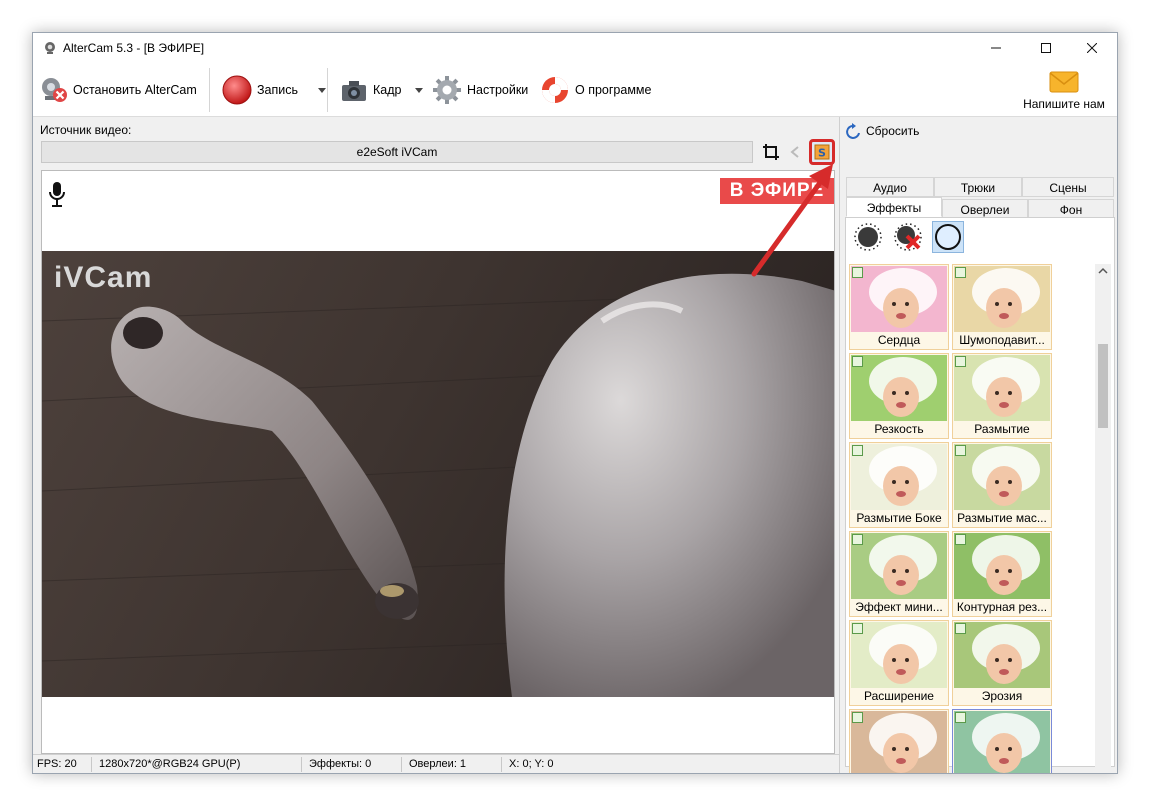 Image resolution: width=1150 pixels, height=807 pixels. I want to click on effect-tile: Сердца, so click(899, 307).